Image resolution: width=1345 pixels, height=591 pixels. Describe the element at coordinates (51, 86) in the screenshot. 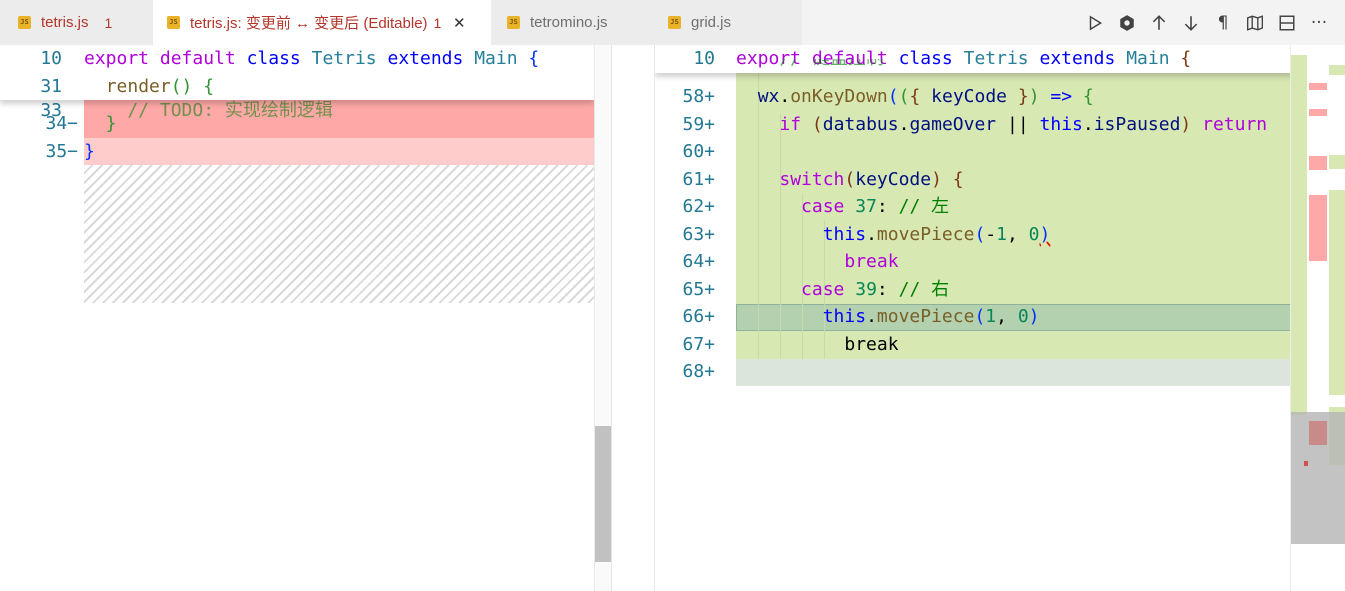

I see `line-number: 31` at that location.